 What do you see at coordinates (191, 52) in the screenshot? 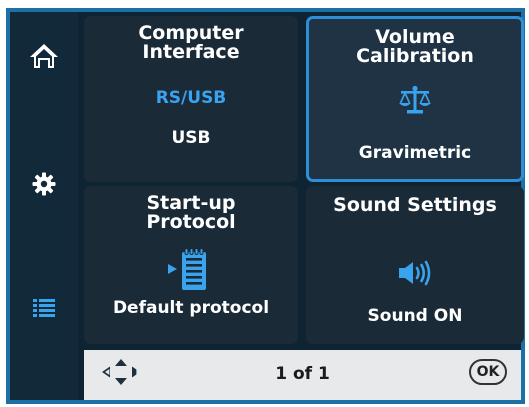
I see `tile-title-line2: Interface` at bounding box center [191, 52].